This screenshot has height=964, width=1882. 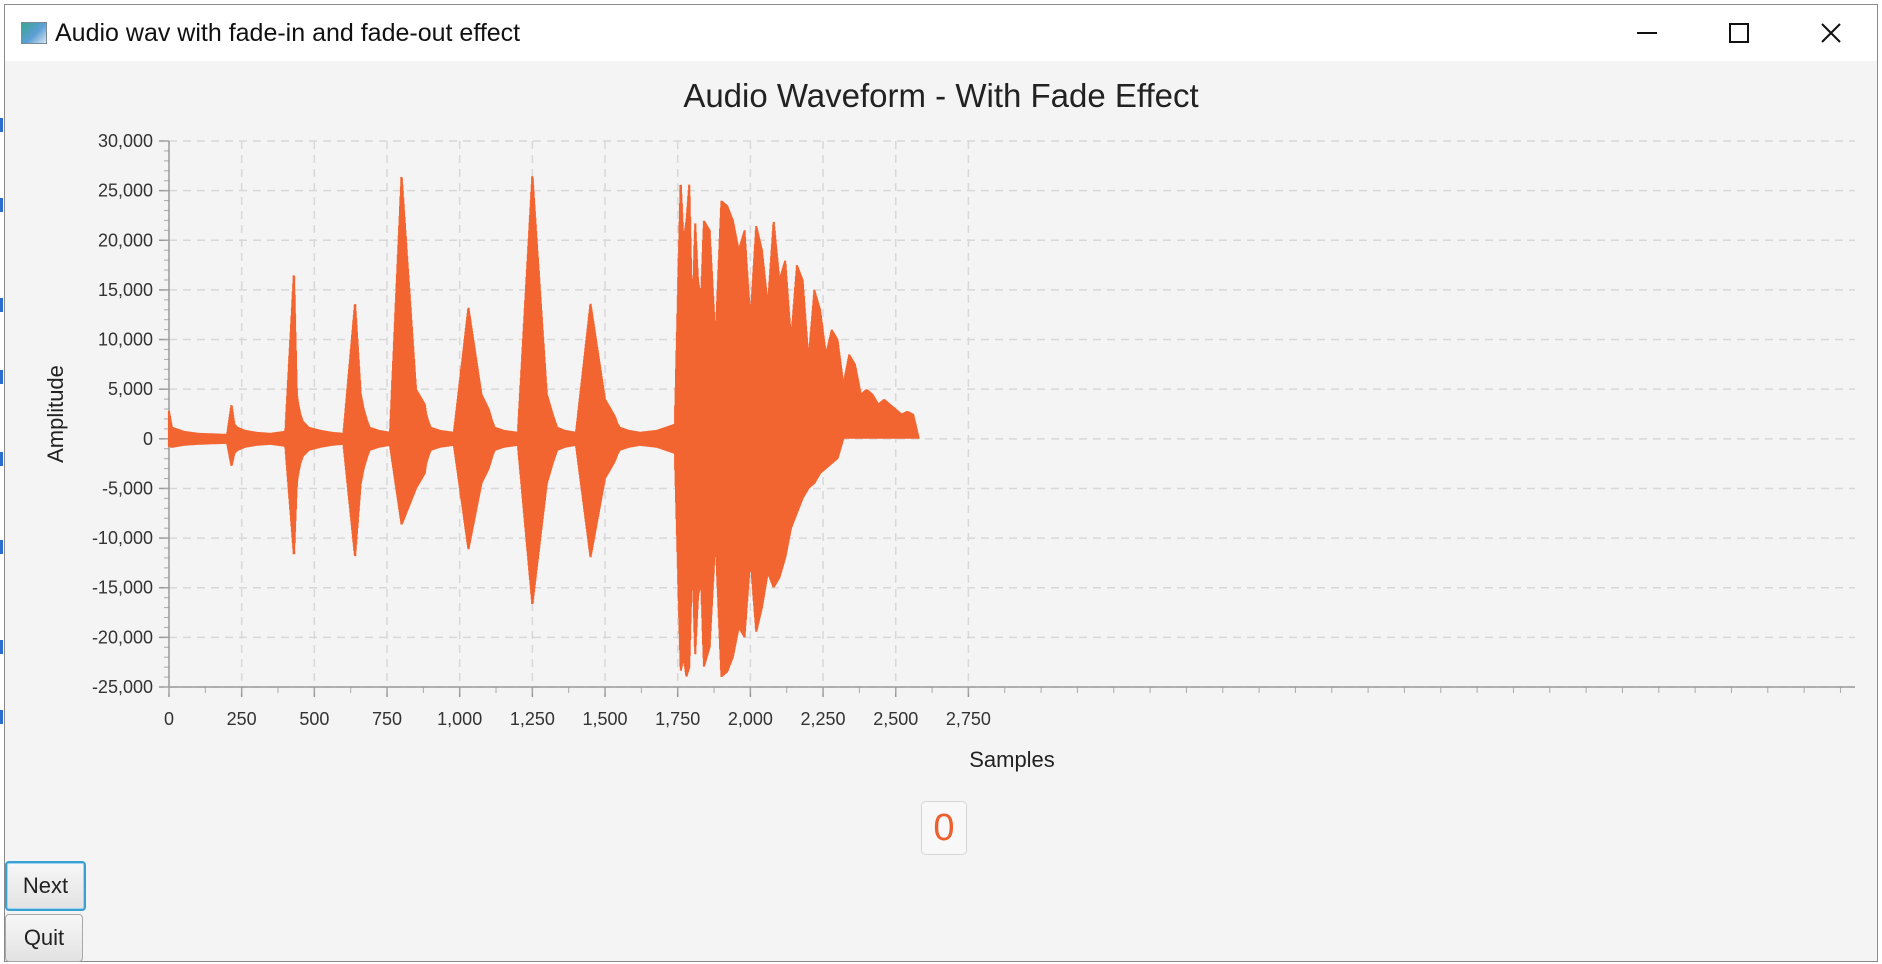 I want to click on x-tick-label: 250, so click(x=242, y=719).